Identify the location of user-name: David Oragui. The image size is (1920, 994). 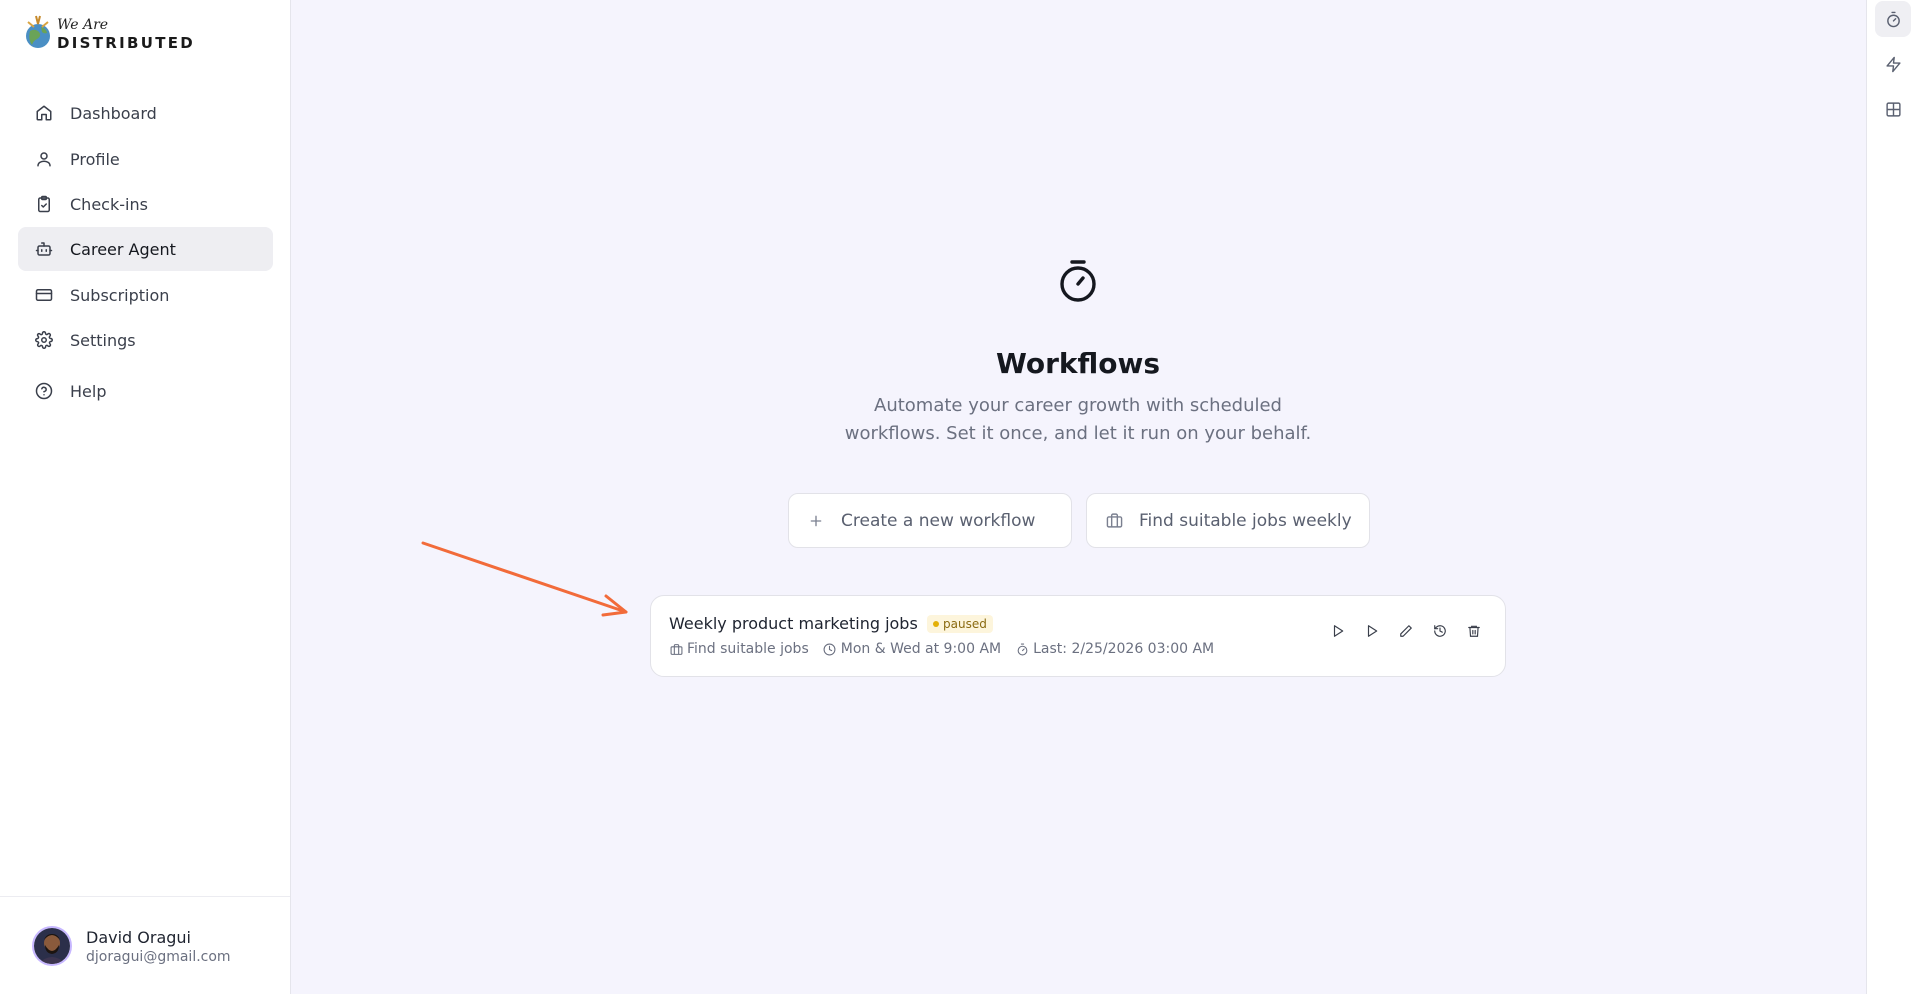
(138, 937).